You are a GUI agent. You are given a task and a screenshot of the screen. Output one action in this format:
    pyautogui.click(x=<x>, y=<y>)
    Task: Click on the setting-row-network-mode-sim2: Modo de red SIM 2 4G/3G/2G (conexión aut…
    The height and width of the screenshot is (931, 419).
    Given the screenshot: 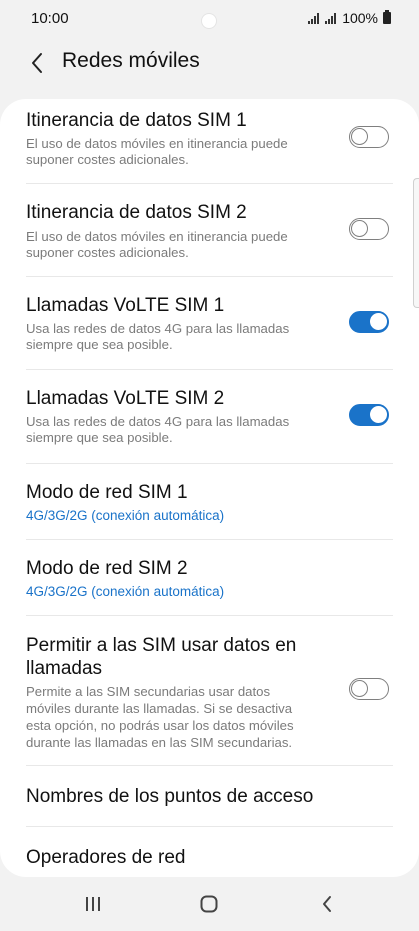 What is the action you would take?
    pyautogui.click(x=209, y=577)
    